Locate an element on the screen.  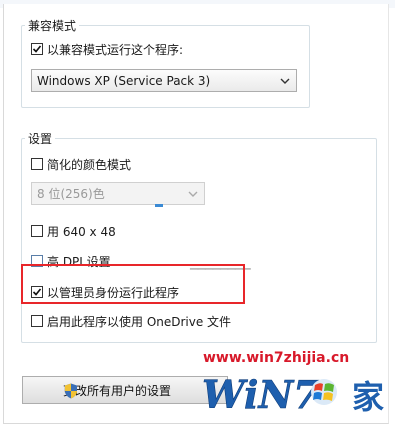
onedrive-checkbox is located at coordinates (37, 321).